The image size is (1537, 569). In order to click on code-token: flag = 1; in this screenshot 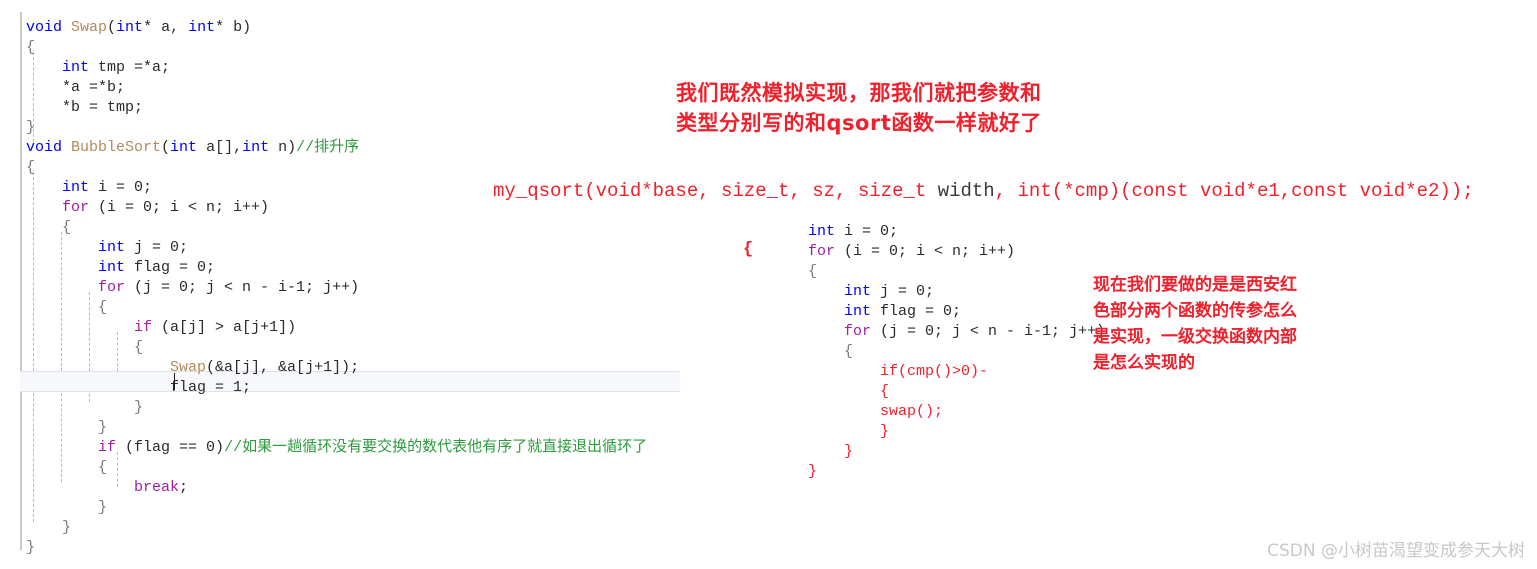, I will do `click(139, 387)`.